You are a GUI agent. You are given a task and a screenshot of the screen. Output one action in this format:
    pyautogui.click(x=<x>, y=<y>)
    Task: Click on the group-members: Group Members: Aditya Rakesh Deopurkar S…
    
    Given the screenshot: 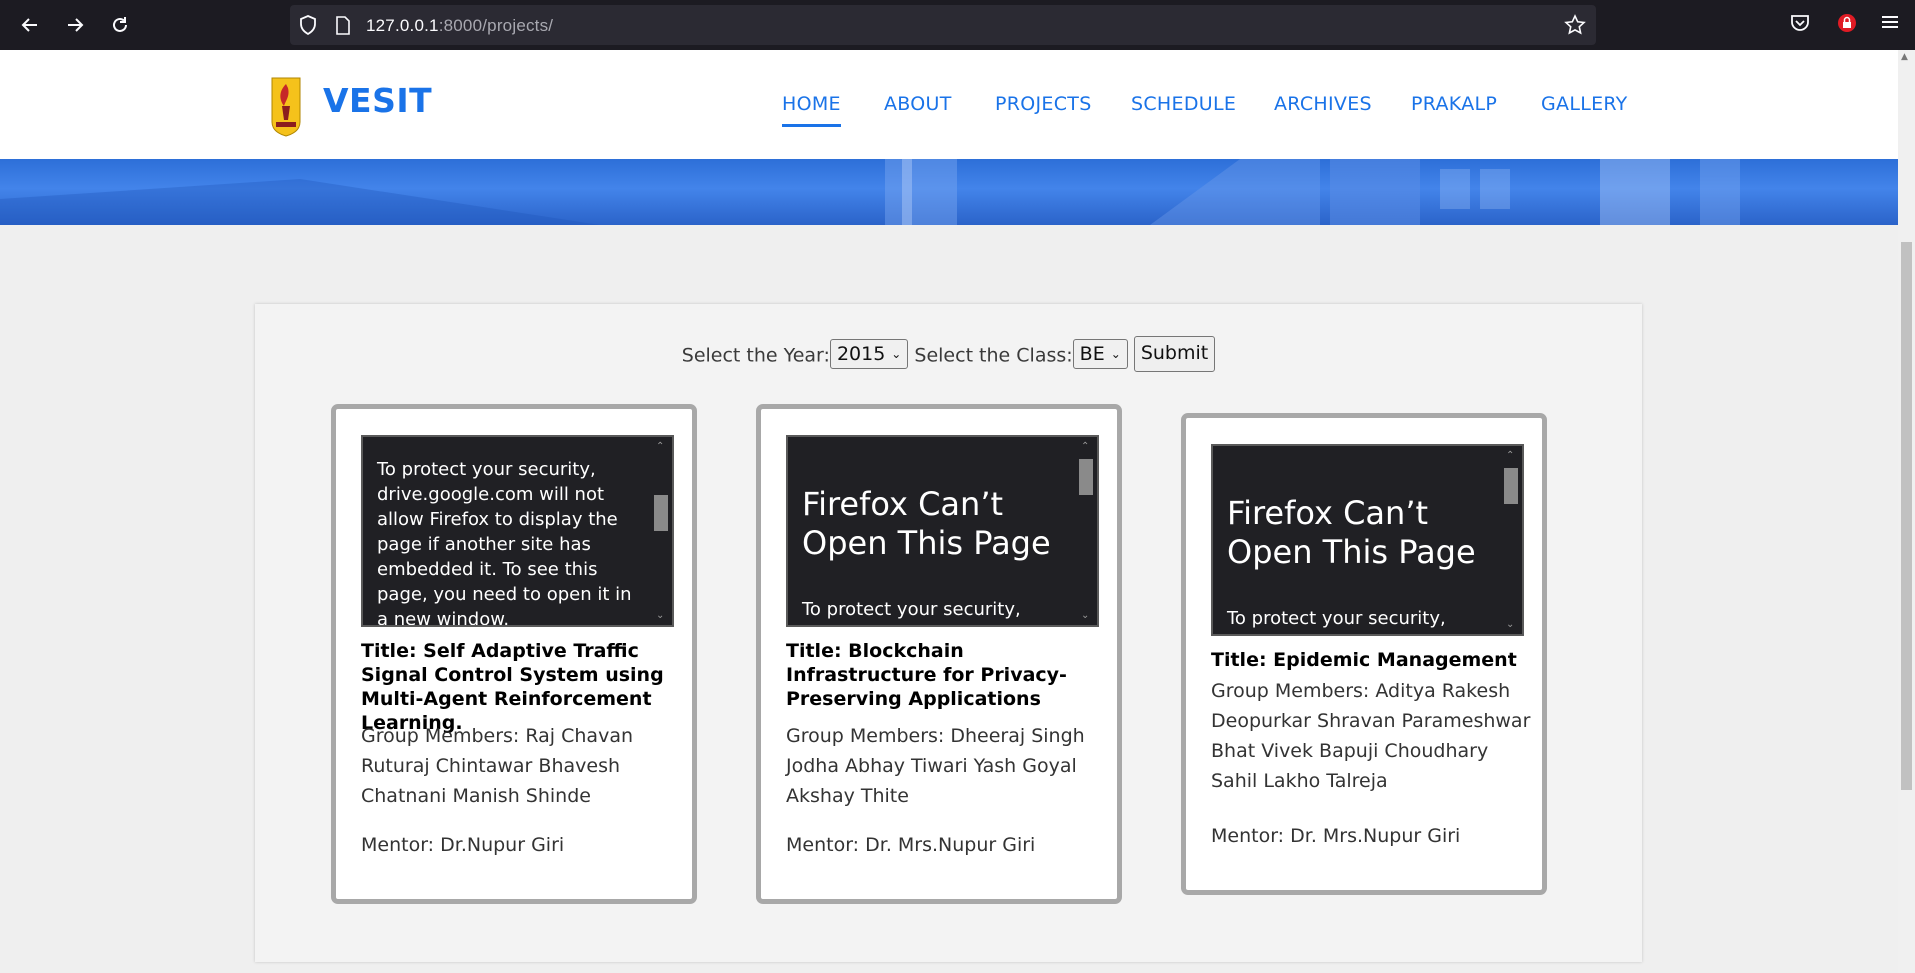 What is the action you would take?
    pyautogui.click(x=1371, y=736)
    